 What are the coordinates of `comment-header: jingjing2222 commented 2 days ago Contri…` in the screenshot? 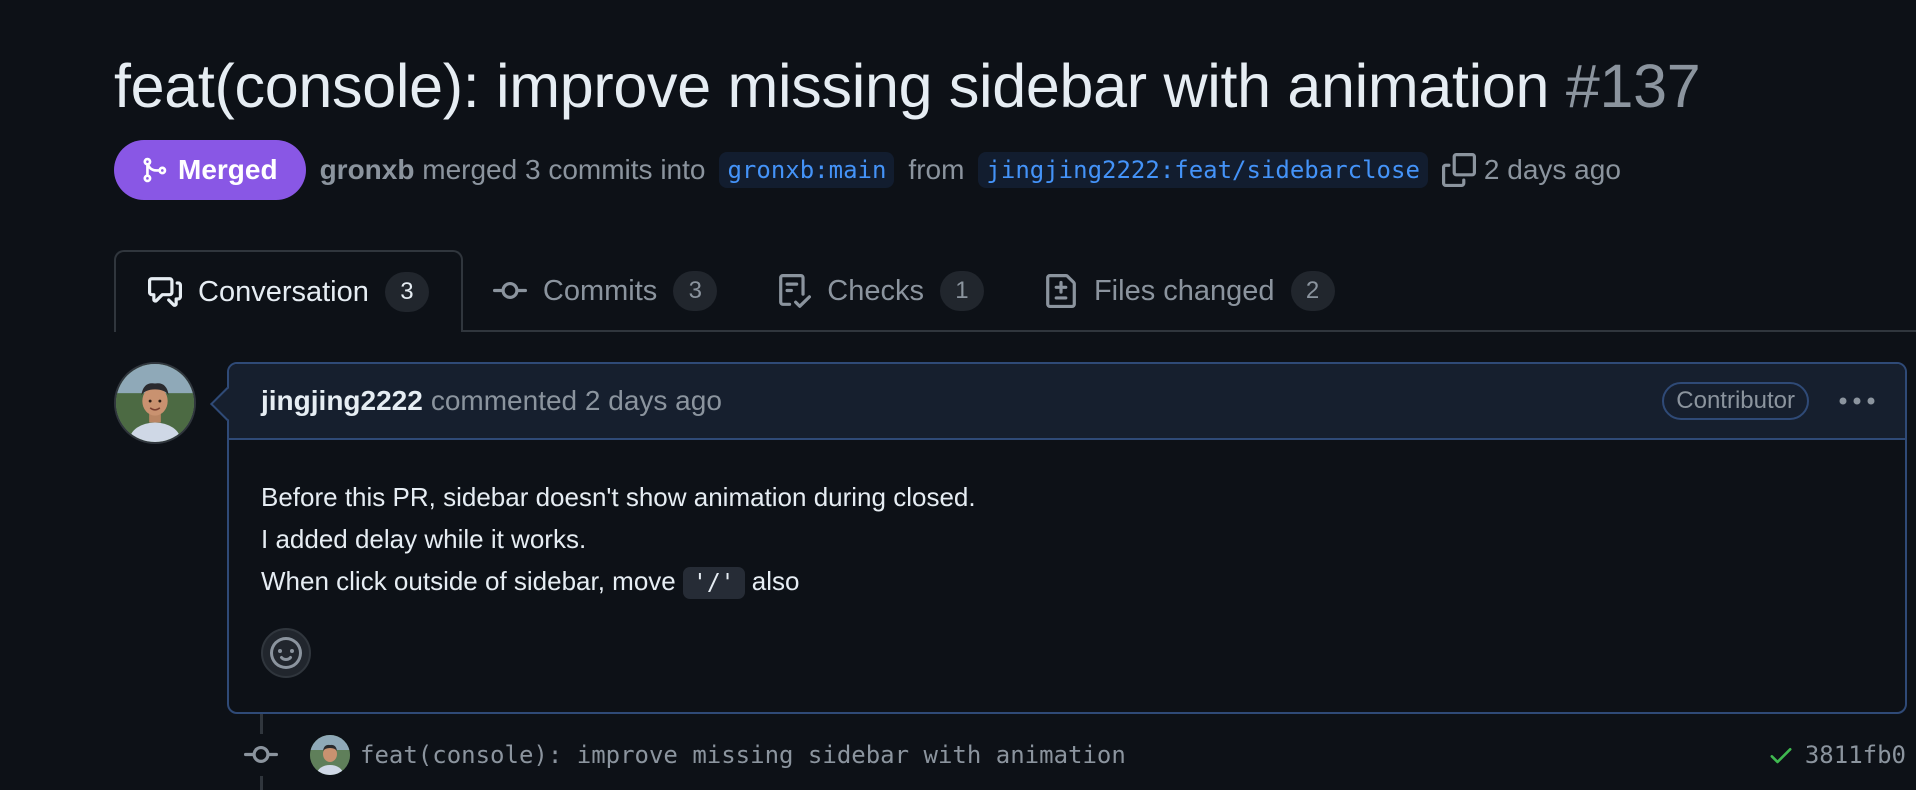 It's located at (1067, 402).